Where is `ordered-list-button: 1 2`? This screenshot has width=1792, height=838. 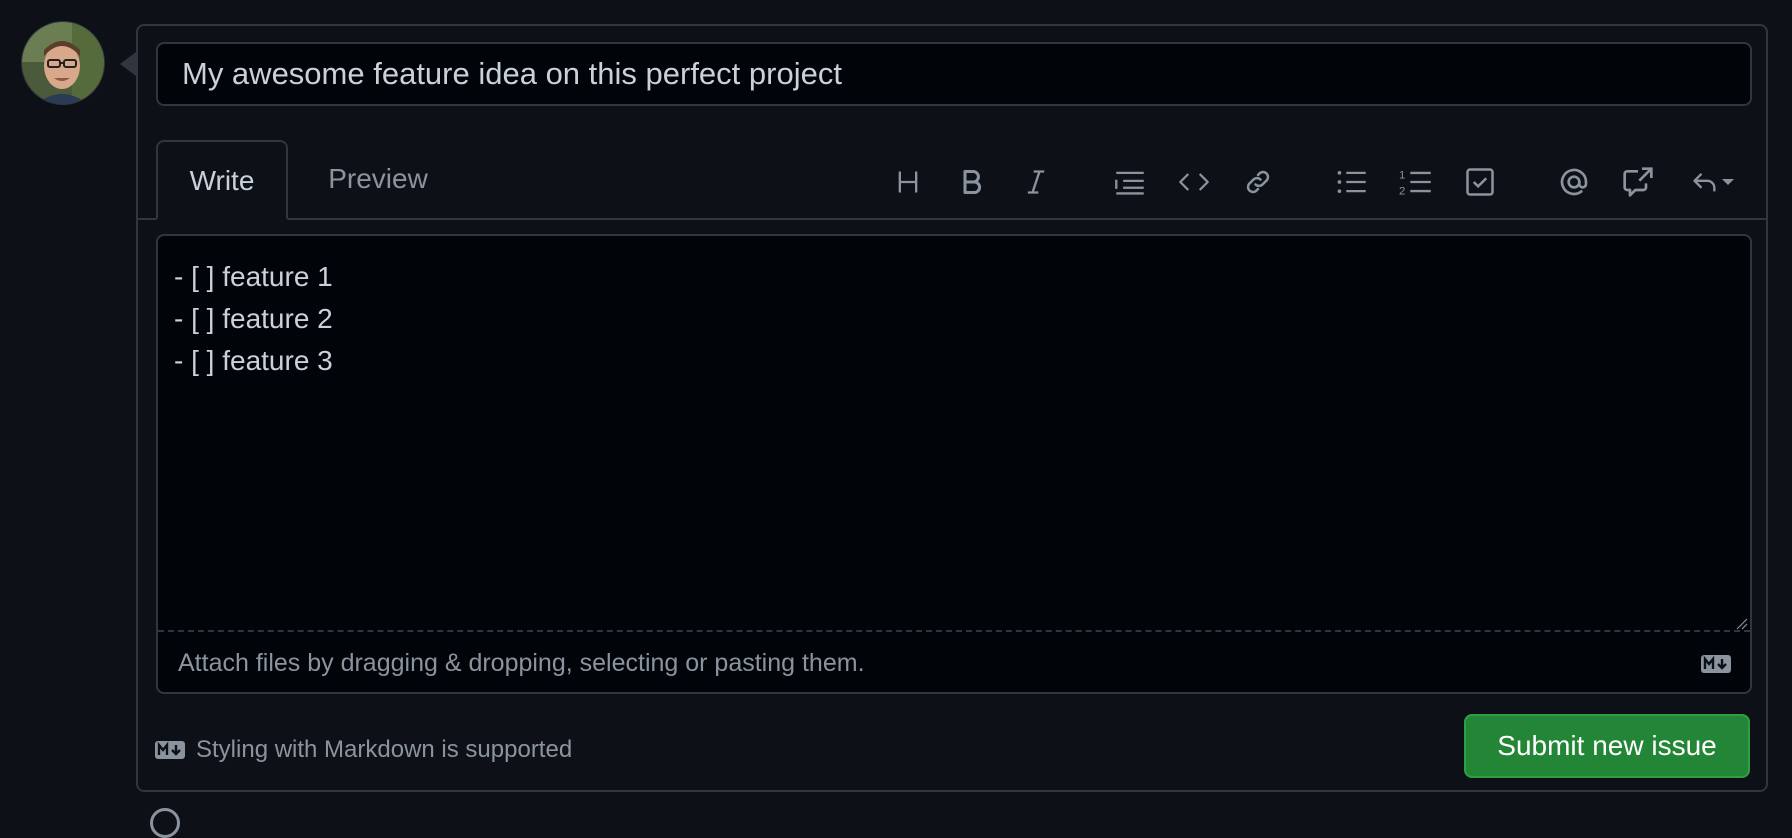
ordered-list-button: 1 2 is located at coordinates (1416, 182).